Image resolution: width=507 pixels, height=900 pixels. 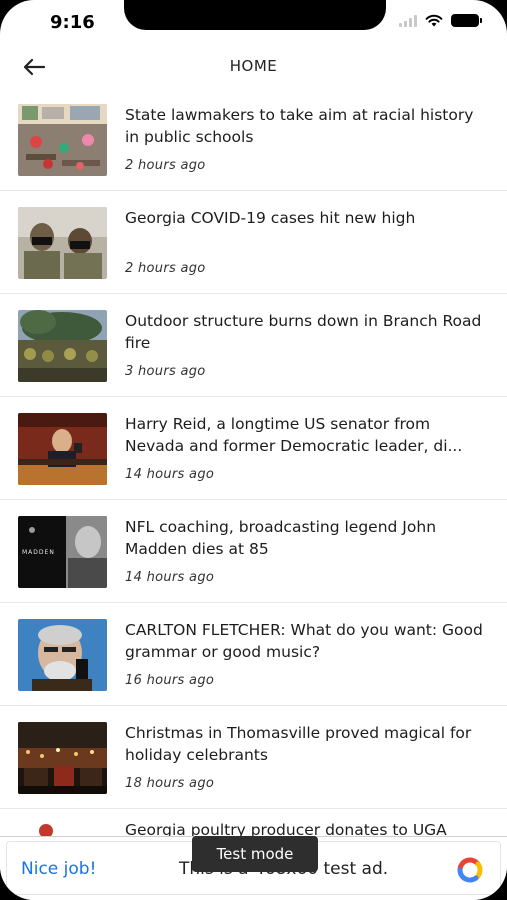 What do you see at coordinates (38, 552) in the screenshot?
I see `madden-thumb-text: MADDEN` at bounding box center [38, 552].